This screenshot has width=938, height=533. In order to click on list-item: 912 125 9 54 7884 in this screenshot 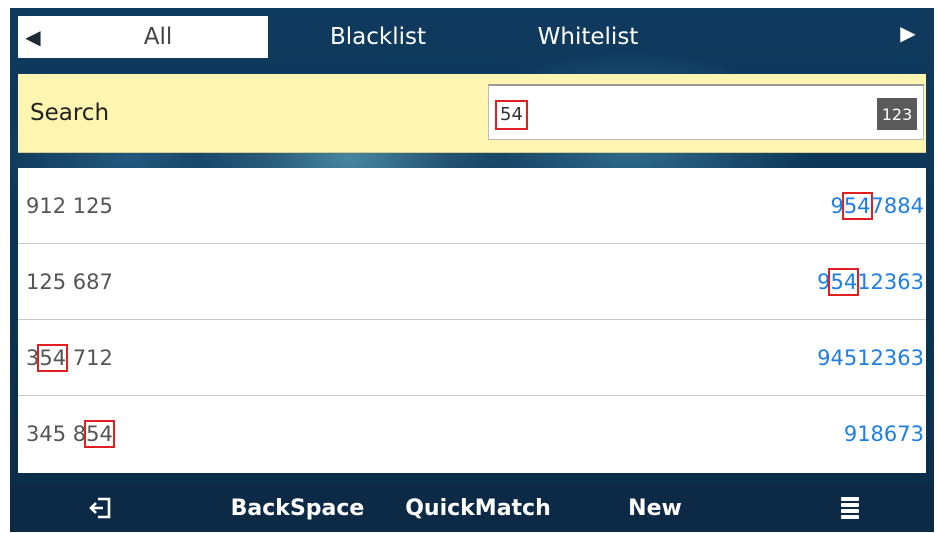, I will do `click(472, 206)`.